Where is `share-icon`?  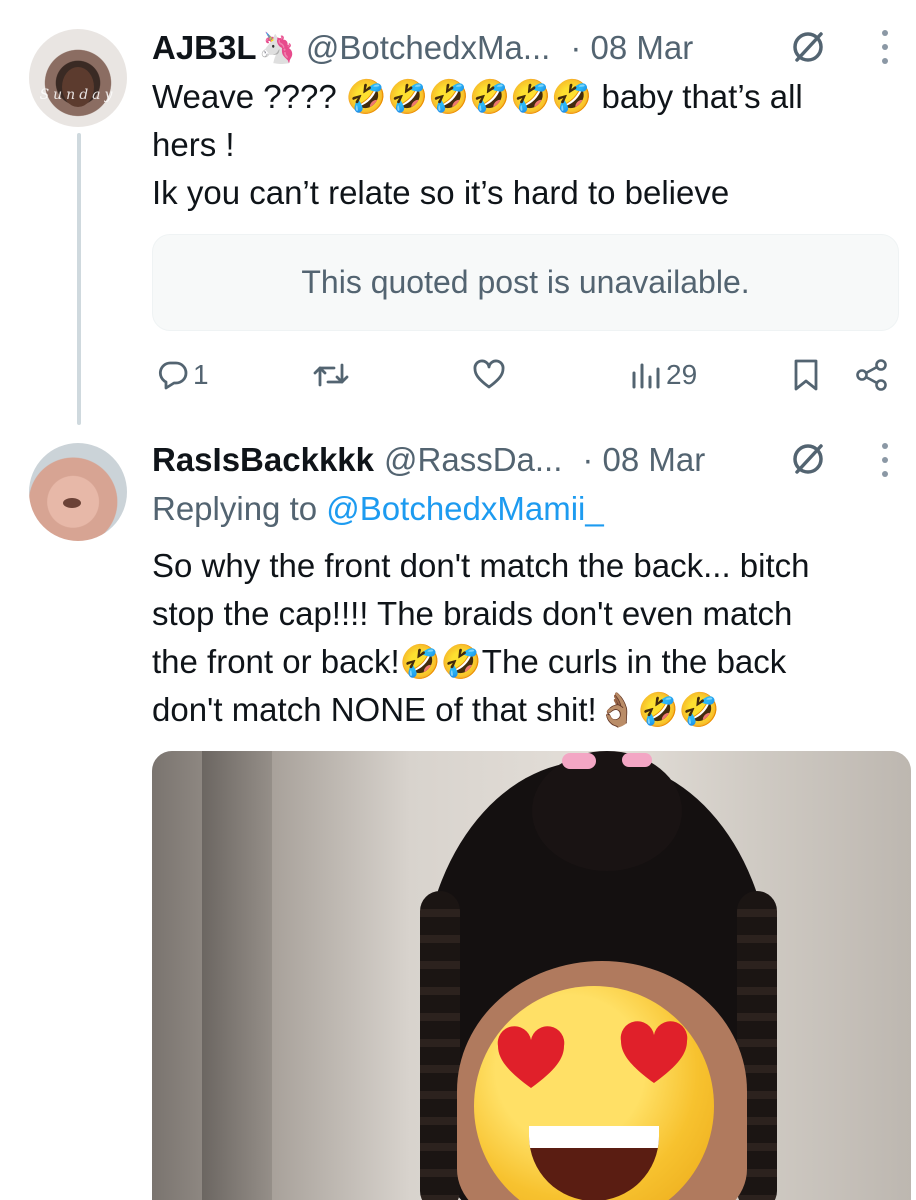
share-icon is located at coordinates (871, 375).